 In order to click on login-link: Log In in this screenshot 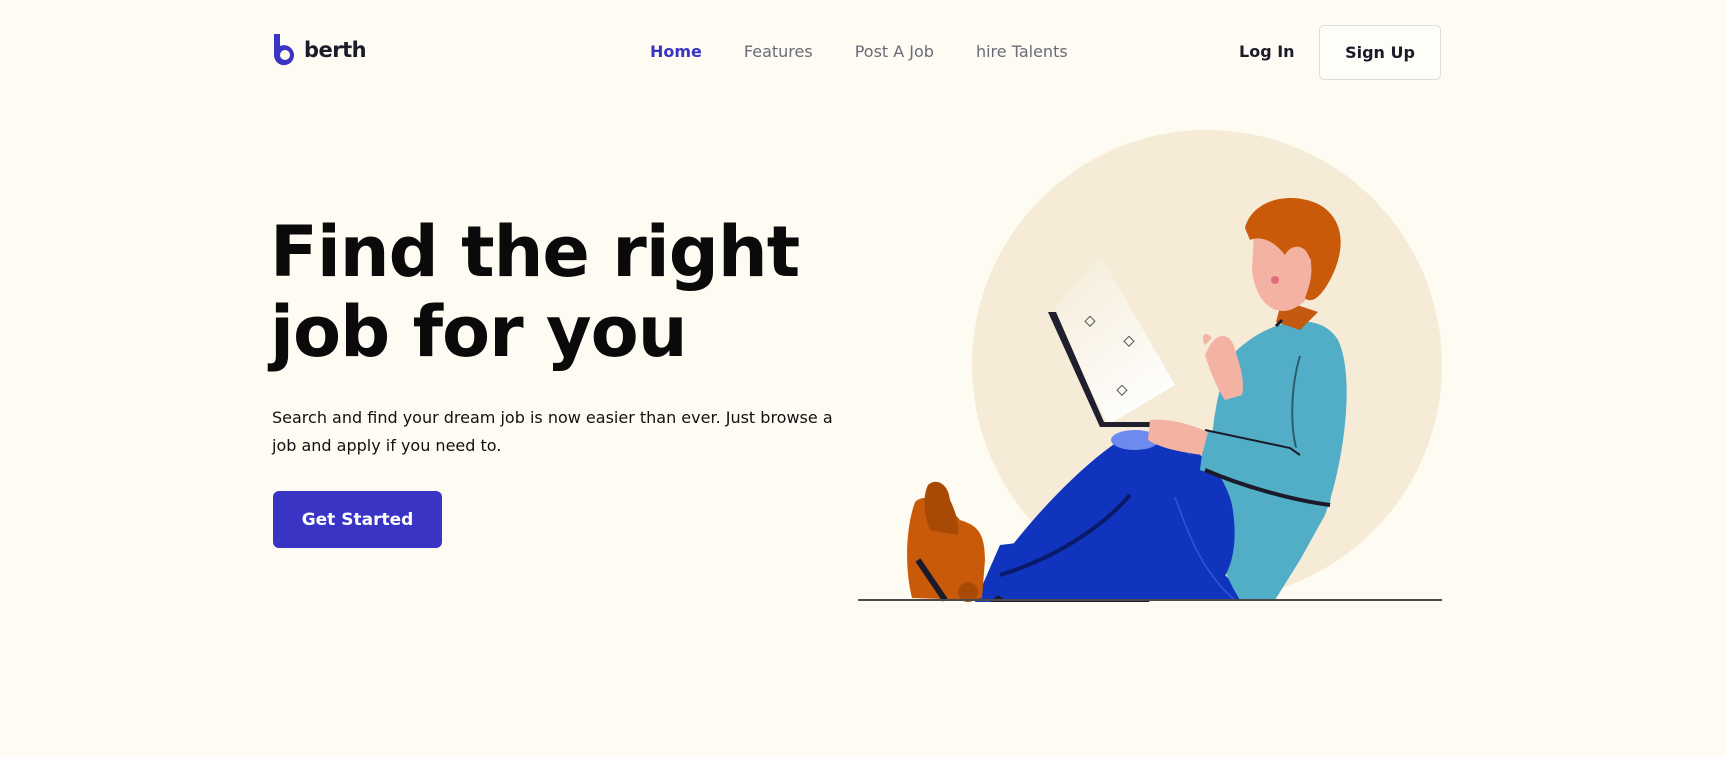, I will do `click(1267, 51)`.